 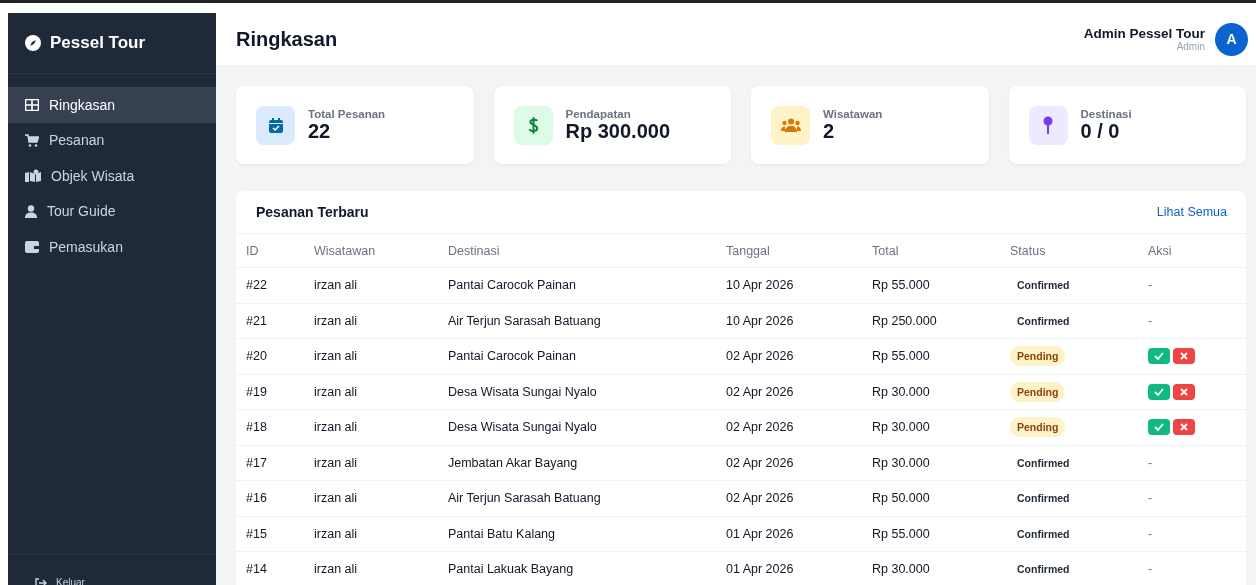 What do you see at coordinates (617, 131) in the screenshot?
I see `stat-value: Rp 300.000` at bounding box center [617, 131].